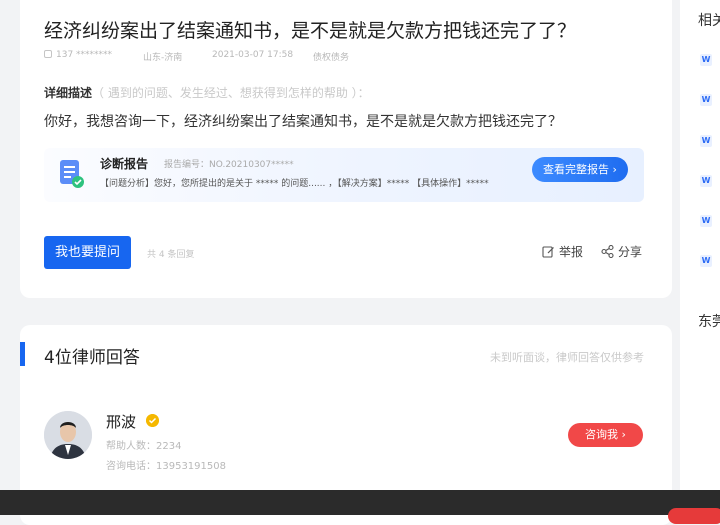 The height and width of the screenshot is (525, 720). I want to click on lawyer-name: 邢波, so click(121, 421).